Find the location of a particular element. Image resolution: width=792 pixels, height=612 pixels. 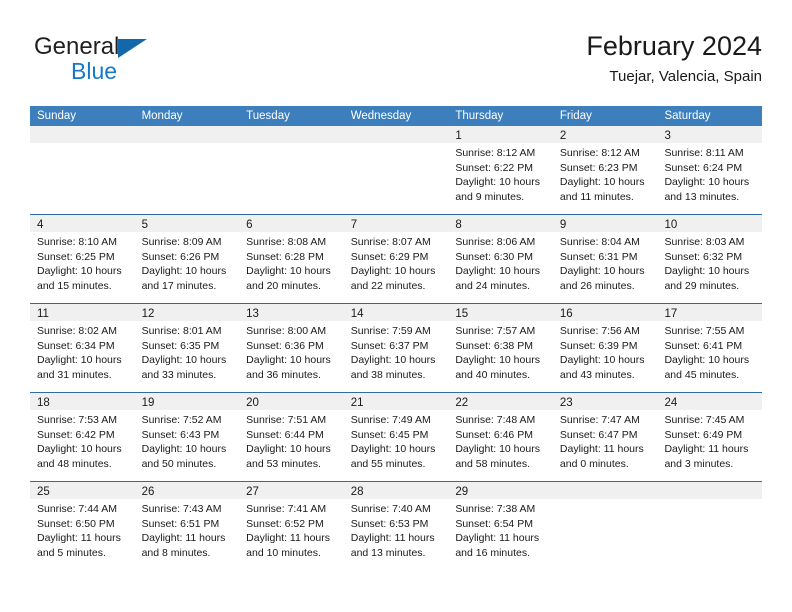

daylight-text-cont: and 8 minutes. is located at coordinates (176, 552).